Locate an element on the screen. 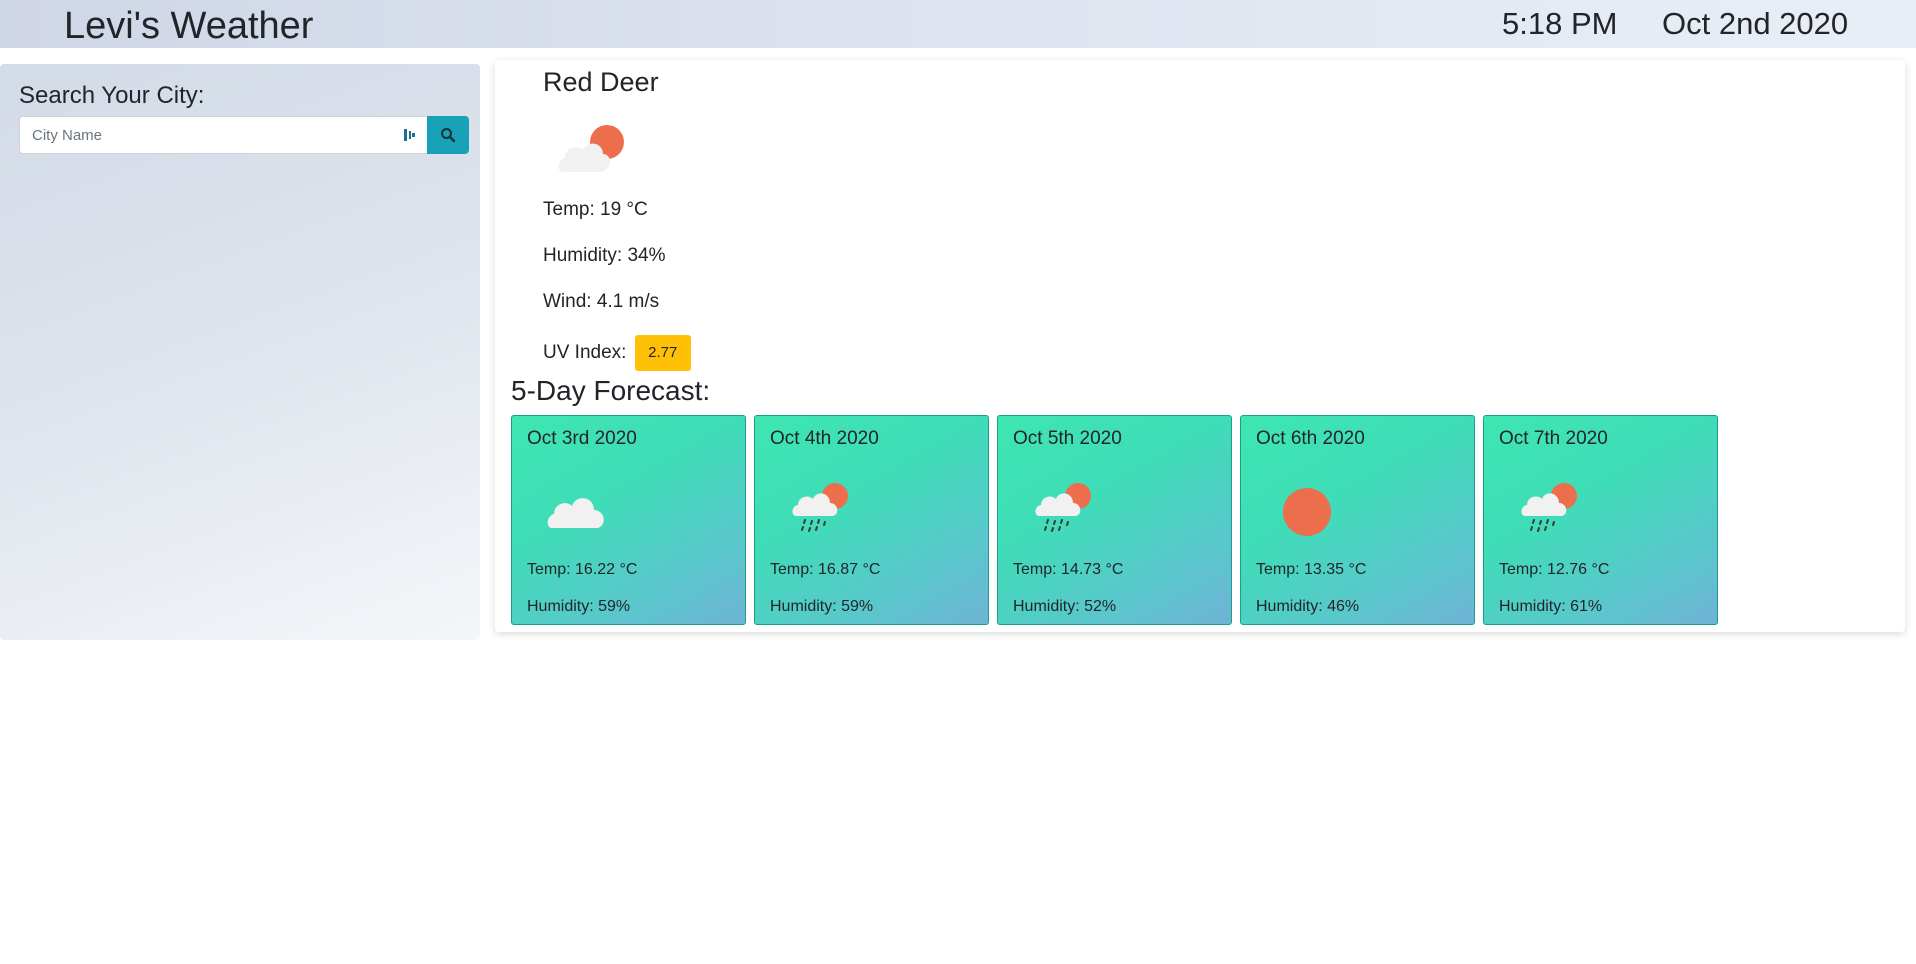 This screenshot has width=1916, height=964. current-time: 5:18 PM is located at coordinates (1560, 23).